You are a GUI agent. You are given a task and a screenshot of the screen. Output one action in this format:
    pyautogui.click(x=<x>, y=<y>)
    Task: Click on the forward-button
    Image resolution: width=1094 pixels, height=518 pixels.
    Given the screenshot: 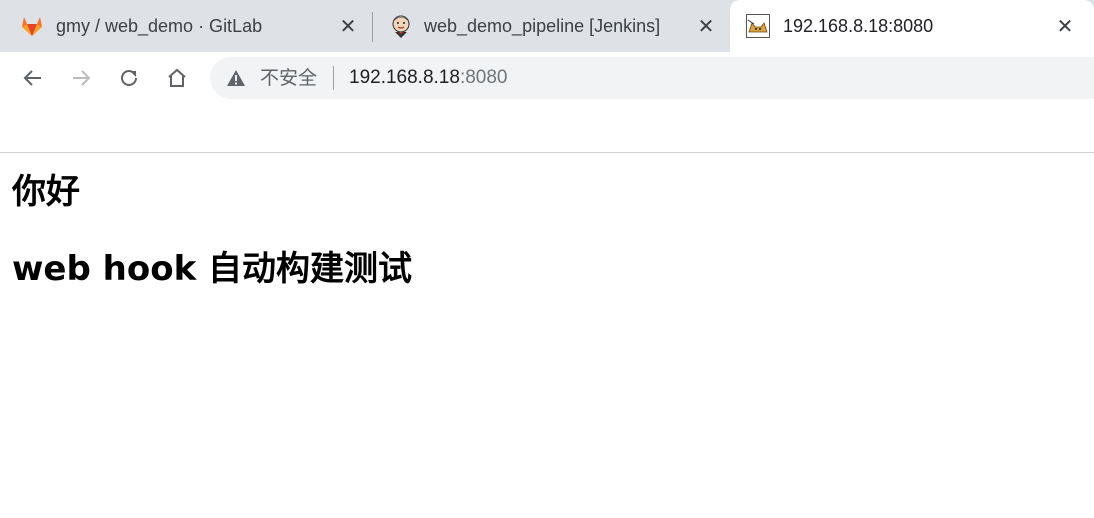 What is the action you would take?
    pyautogui.click(x=81, y=78)
    